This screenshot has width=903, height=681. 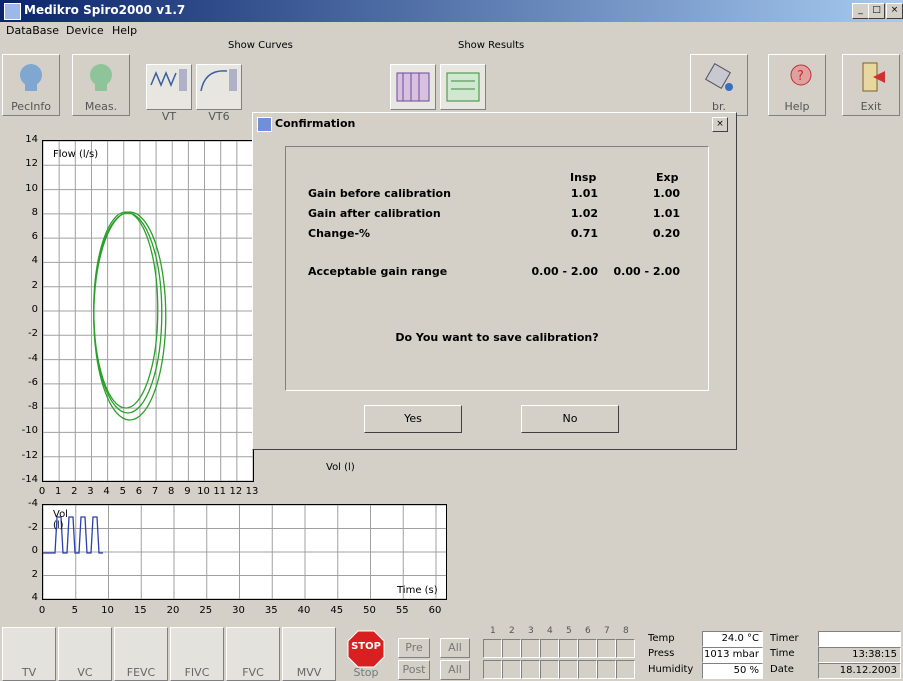 I want to click on volume-time-plot: Vol (l) Time (s), so click(x=244, y=552).